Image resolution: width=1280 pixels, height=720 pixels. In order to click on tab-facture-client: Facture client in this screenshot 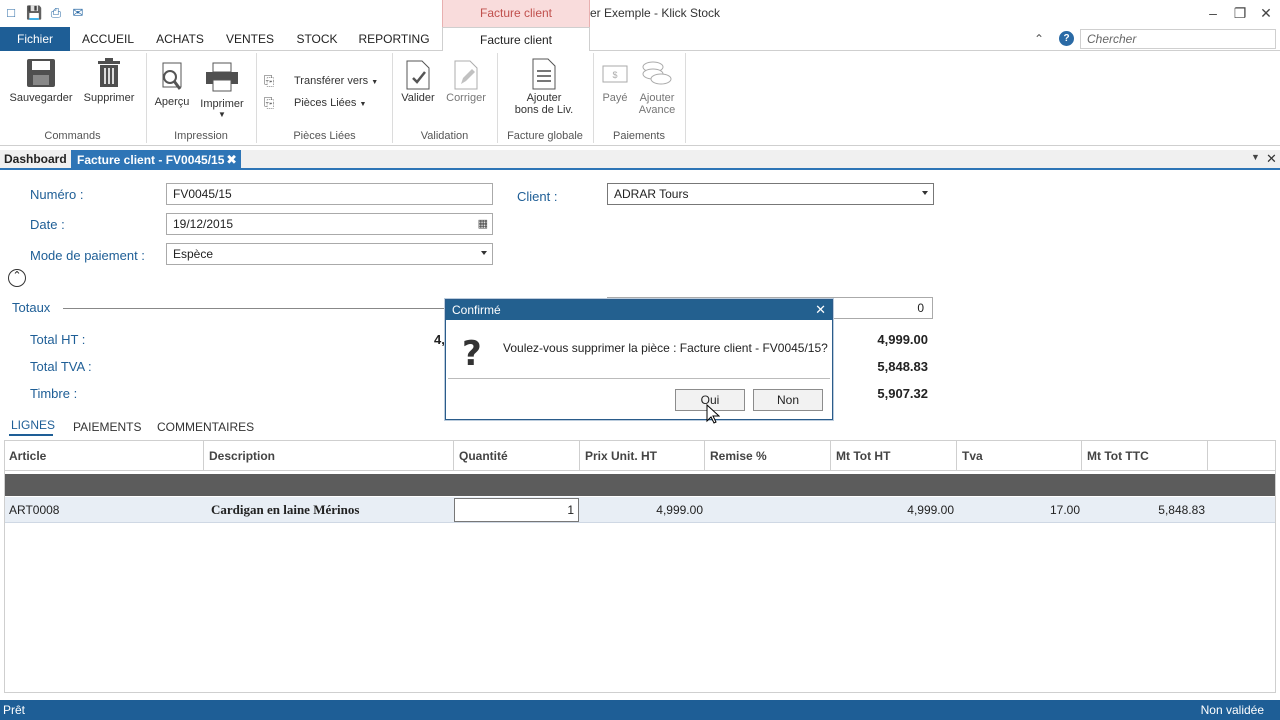, I will do `click(516, 39)`.